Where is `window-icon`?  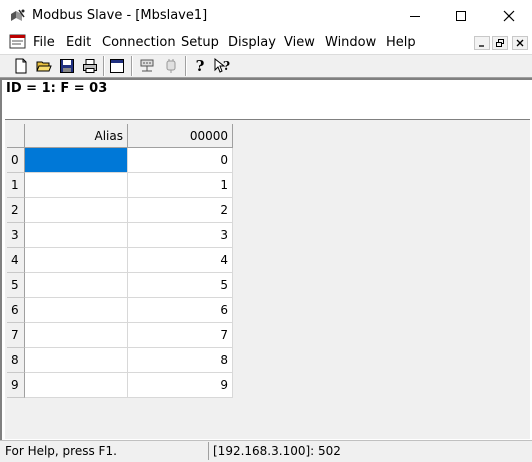
window-icon is located at coordinates (117, 66).